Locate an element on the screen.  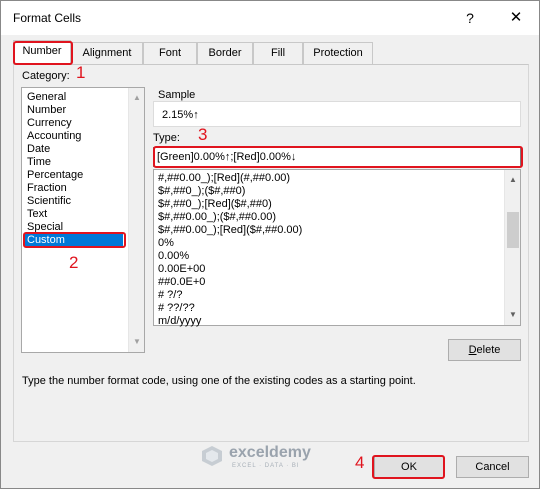
sample-value: 2.15%↑ is located at coordinates (180, 115).